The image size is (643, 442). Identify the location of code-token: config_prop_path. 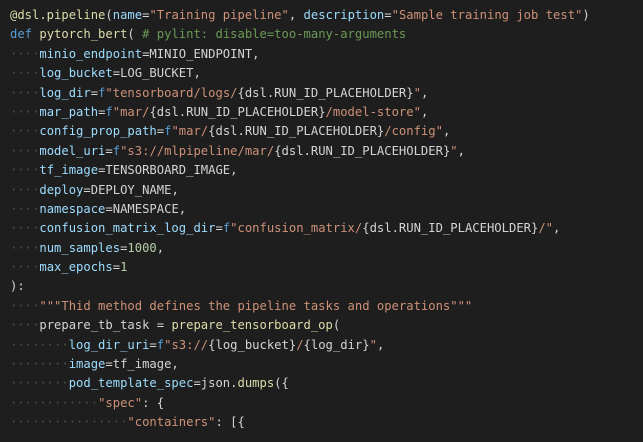
(98, 131).